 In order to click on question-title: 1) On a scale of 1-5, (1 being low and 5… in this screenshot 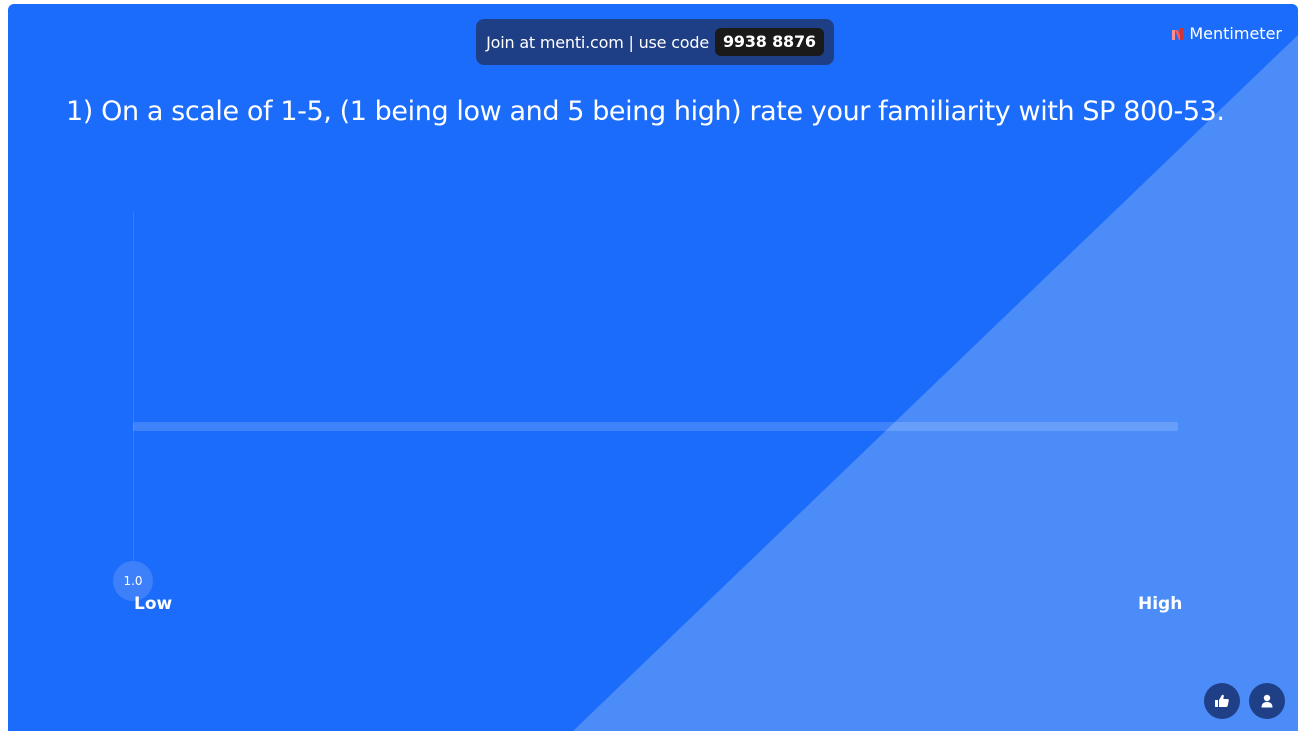, I will do `click(645, 111)`.